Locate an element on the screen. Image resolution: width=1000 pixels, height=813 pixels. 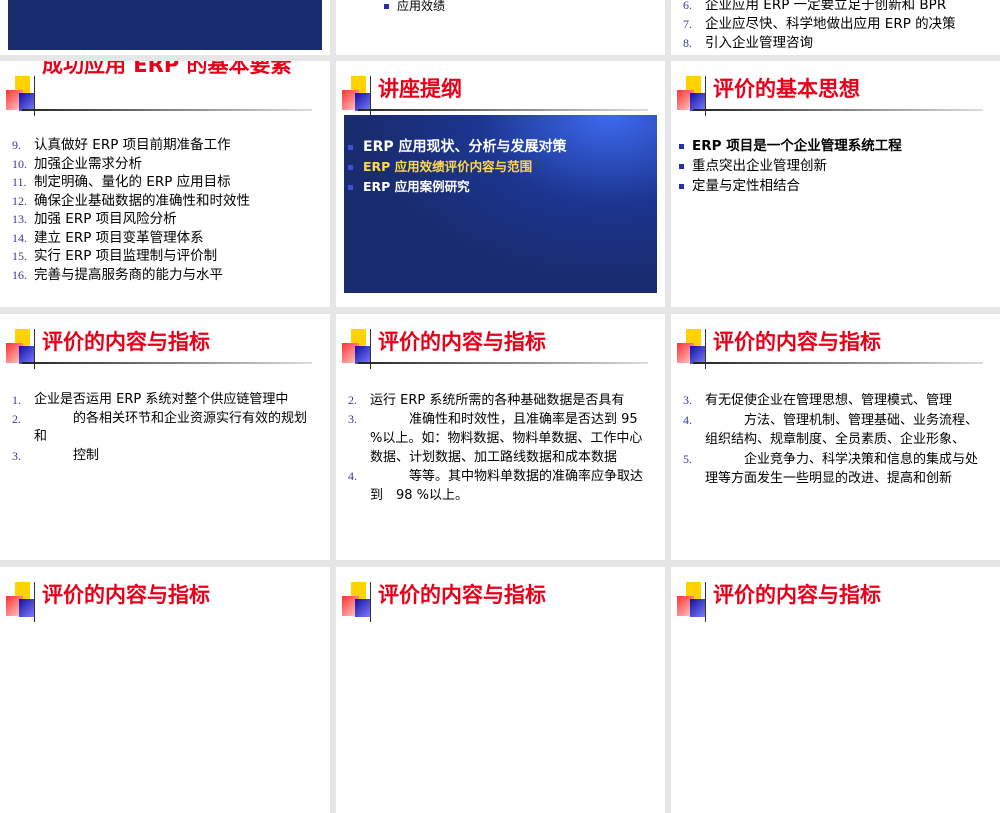
item-text: 等等。其中物料单数据的准确率应争取达到 98 %以上。 is located at coordinates (507, 486).